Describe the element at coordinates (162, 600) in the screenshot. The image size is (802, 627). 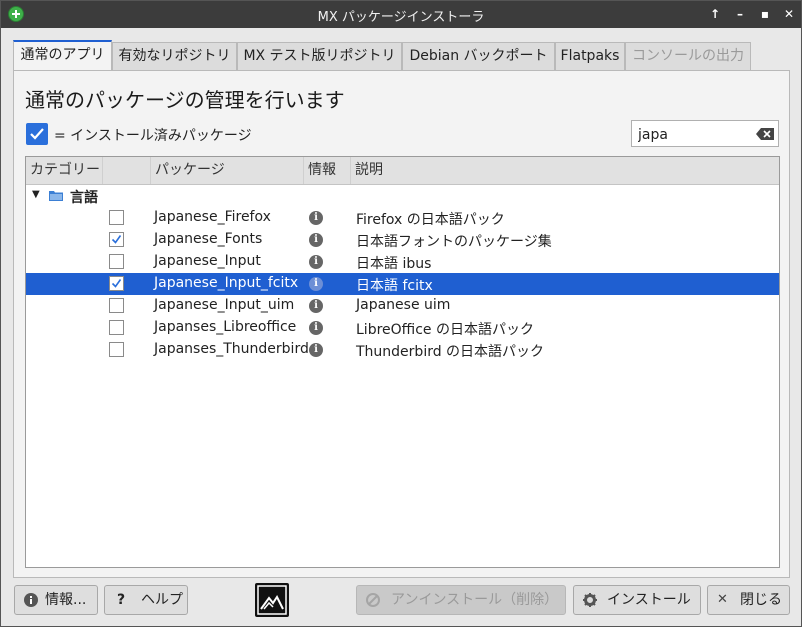
I see `help-button-label: ヘルプ` at that location.